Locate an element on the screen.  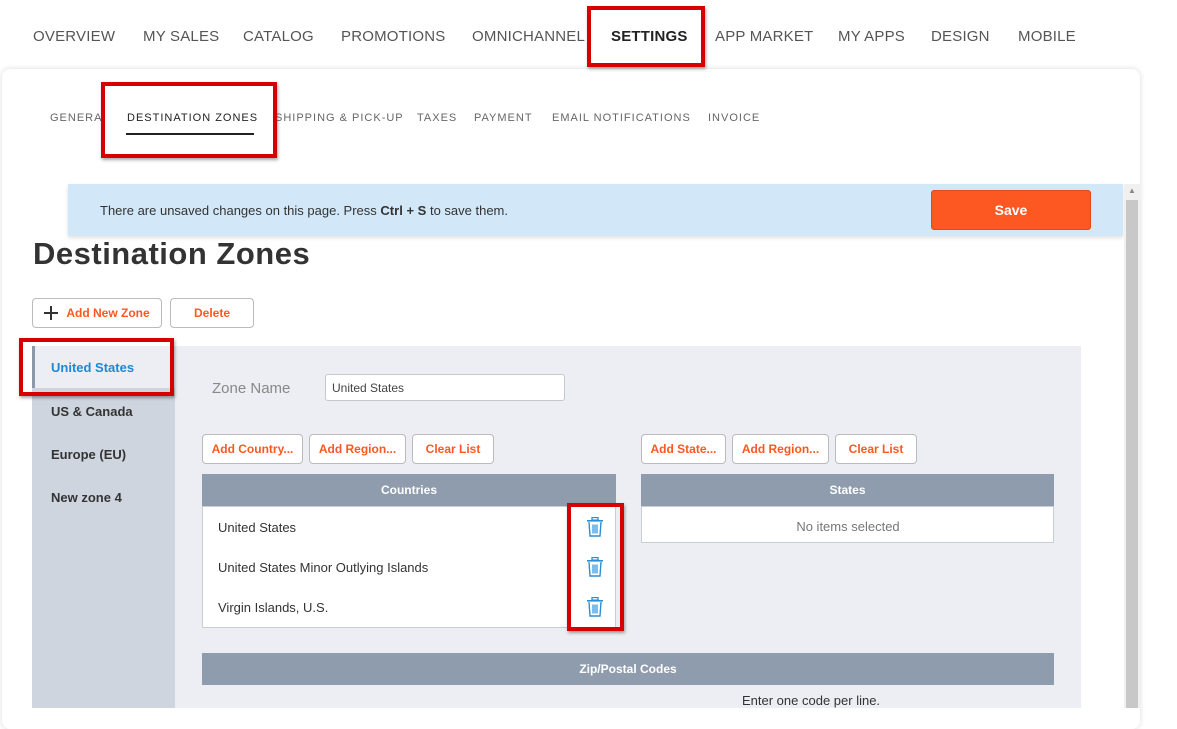
countries-table-header: Countries is located at coordinates (409, 490).